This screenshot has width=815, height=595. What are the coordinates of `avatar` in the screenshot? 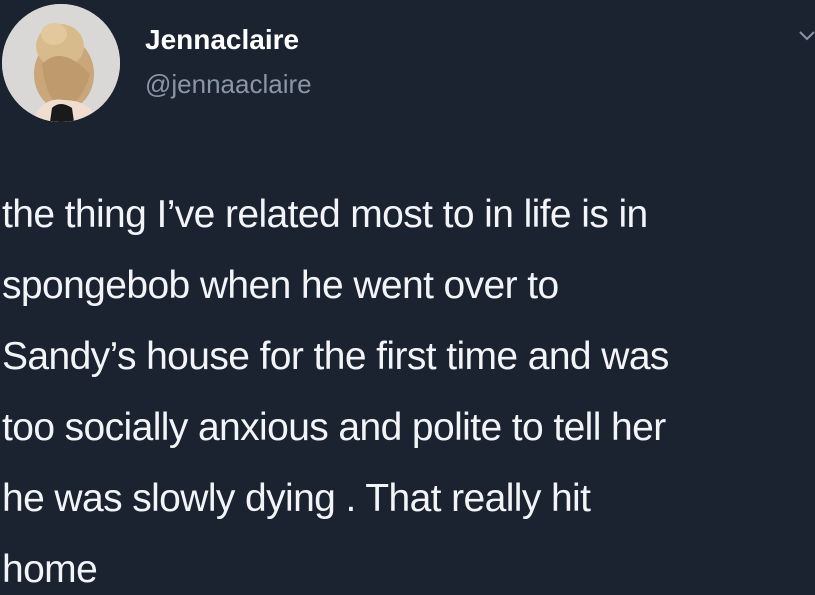 It's located at (61, 63).